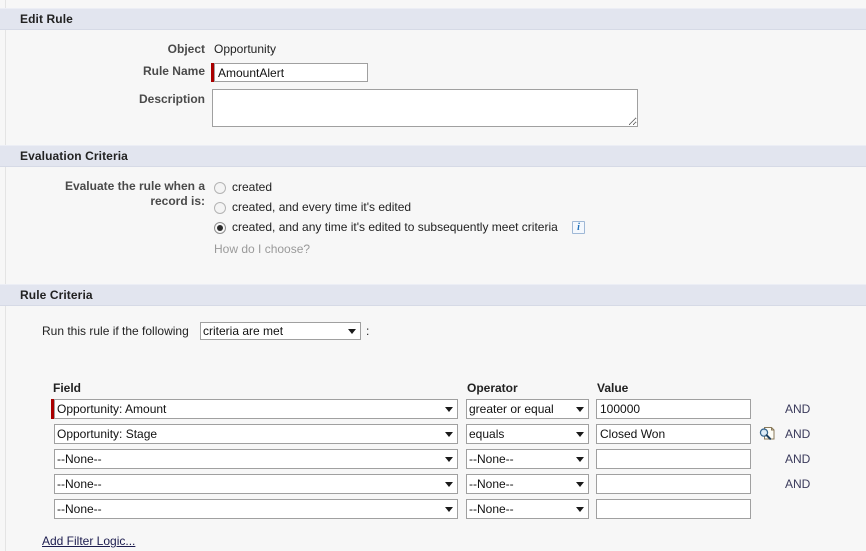 This screenshot has width=866, height=551. I want to click on criteria-row-2-operator-wrap: equals, so click(527, 434).